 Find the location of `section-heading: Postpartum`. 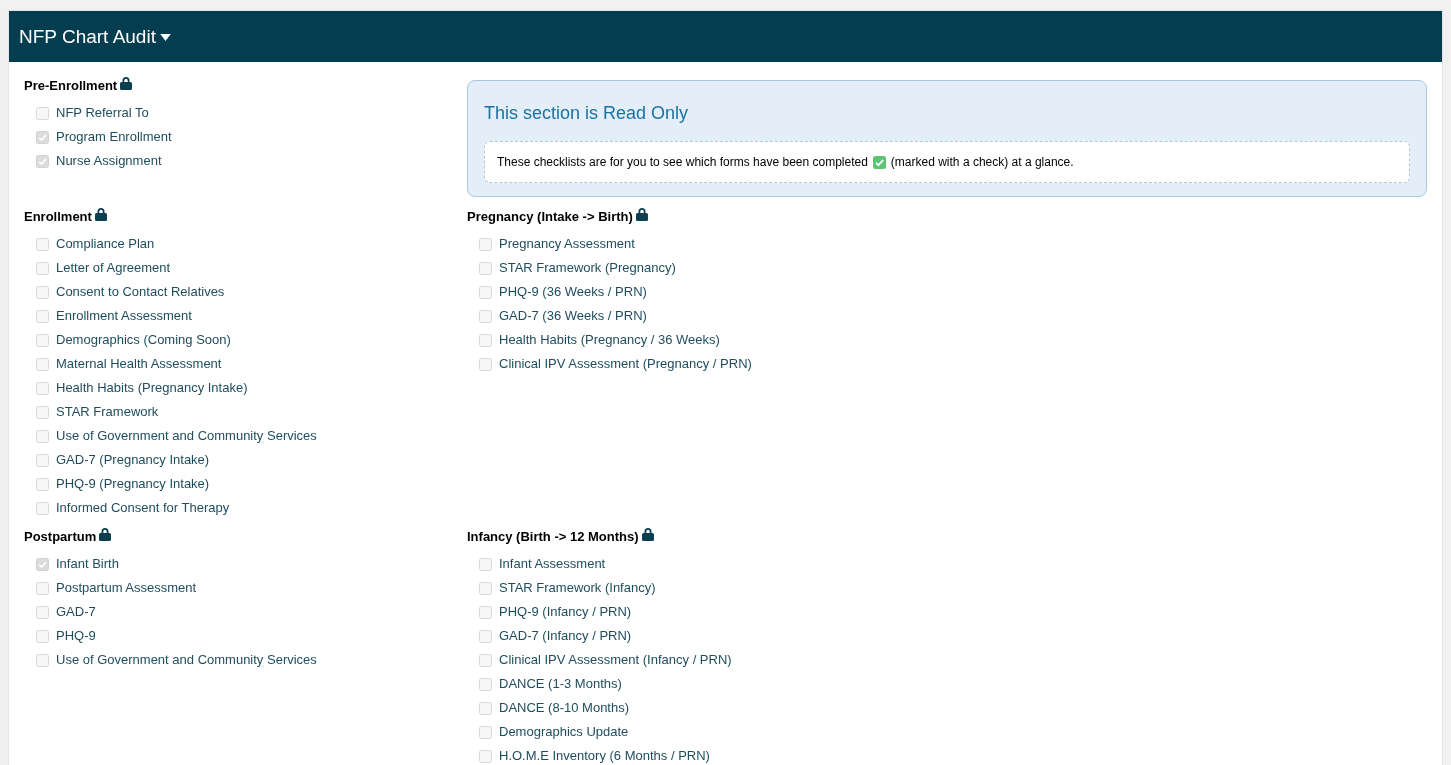

section-heading: Postpartum is located at coordinates (60, 537).